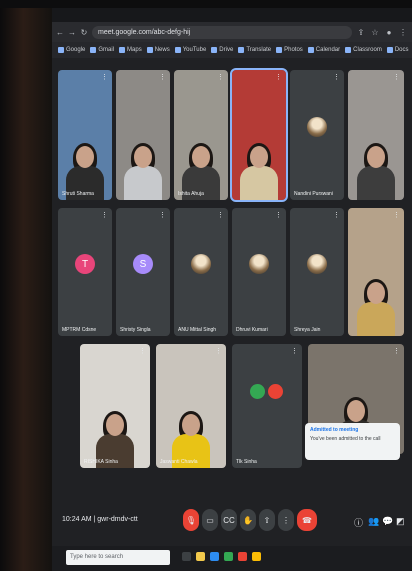 Image resolution: width=412 pixels, height=571 pixels. What do you see at coordinates (259, 50) in the screenshot?
I see `bookmark-label: Translate` at bounding box center [259, 50].